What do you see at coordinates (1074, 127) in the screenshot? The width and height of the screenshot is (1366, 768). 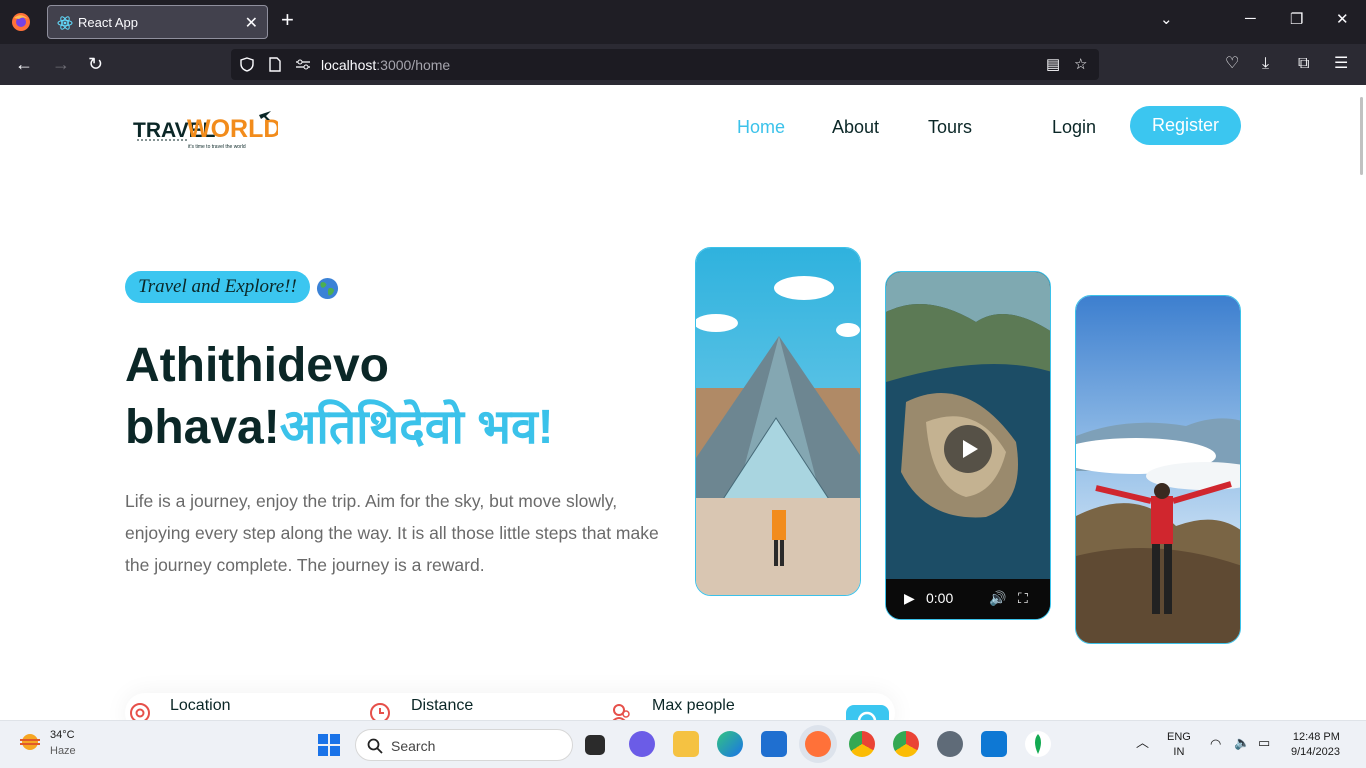 I see `login-button: Login` at bounding box center [1074, 127].